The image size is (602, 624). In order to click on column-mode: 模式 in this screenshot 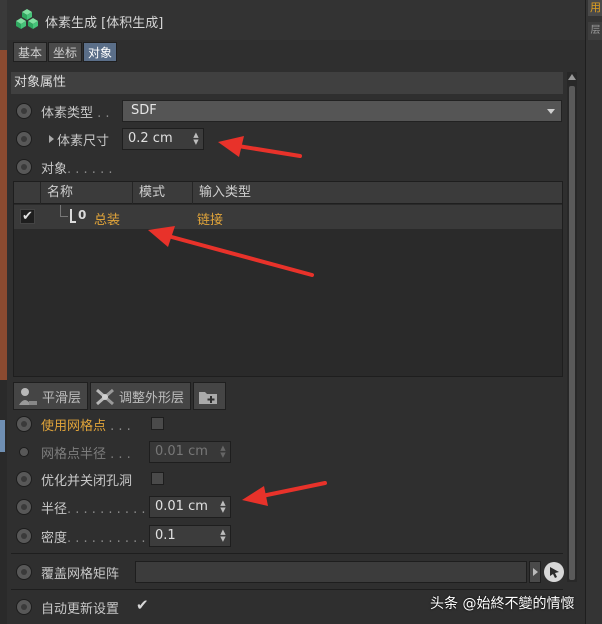, I will do `click(162, 193)`.